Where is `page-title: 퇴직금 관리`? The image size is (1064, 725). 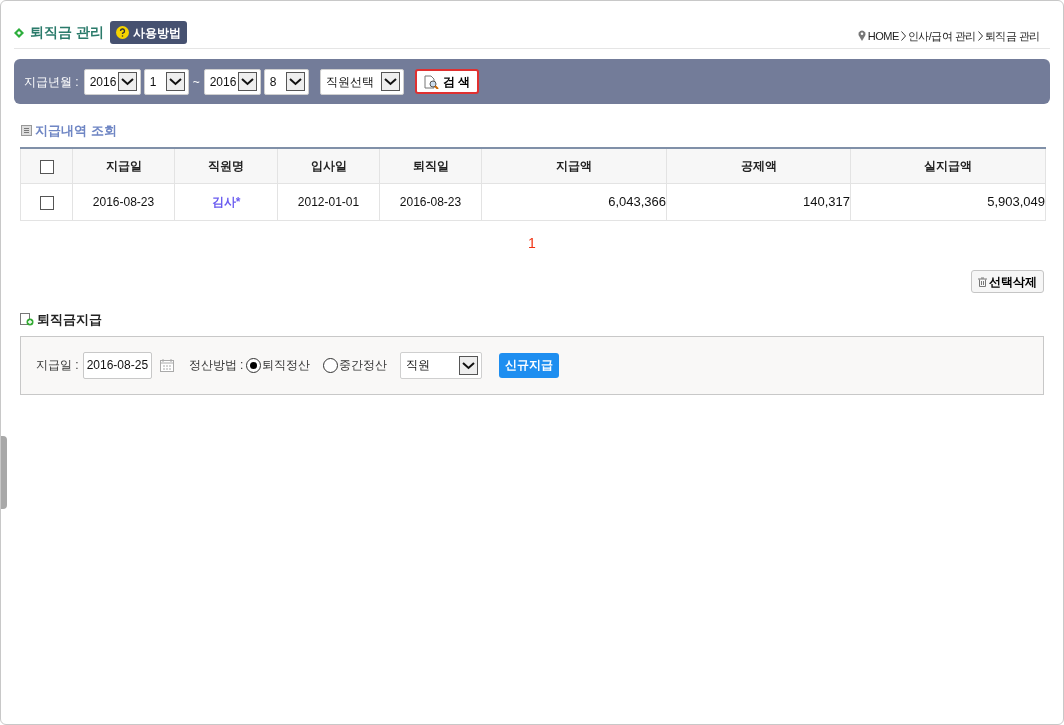
page-title: 퇴직금 관리 is located at coordinates (67, 32).